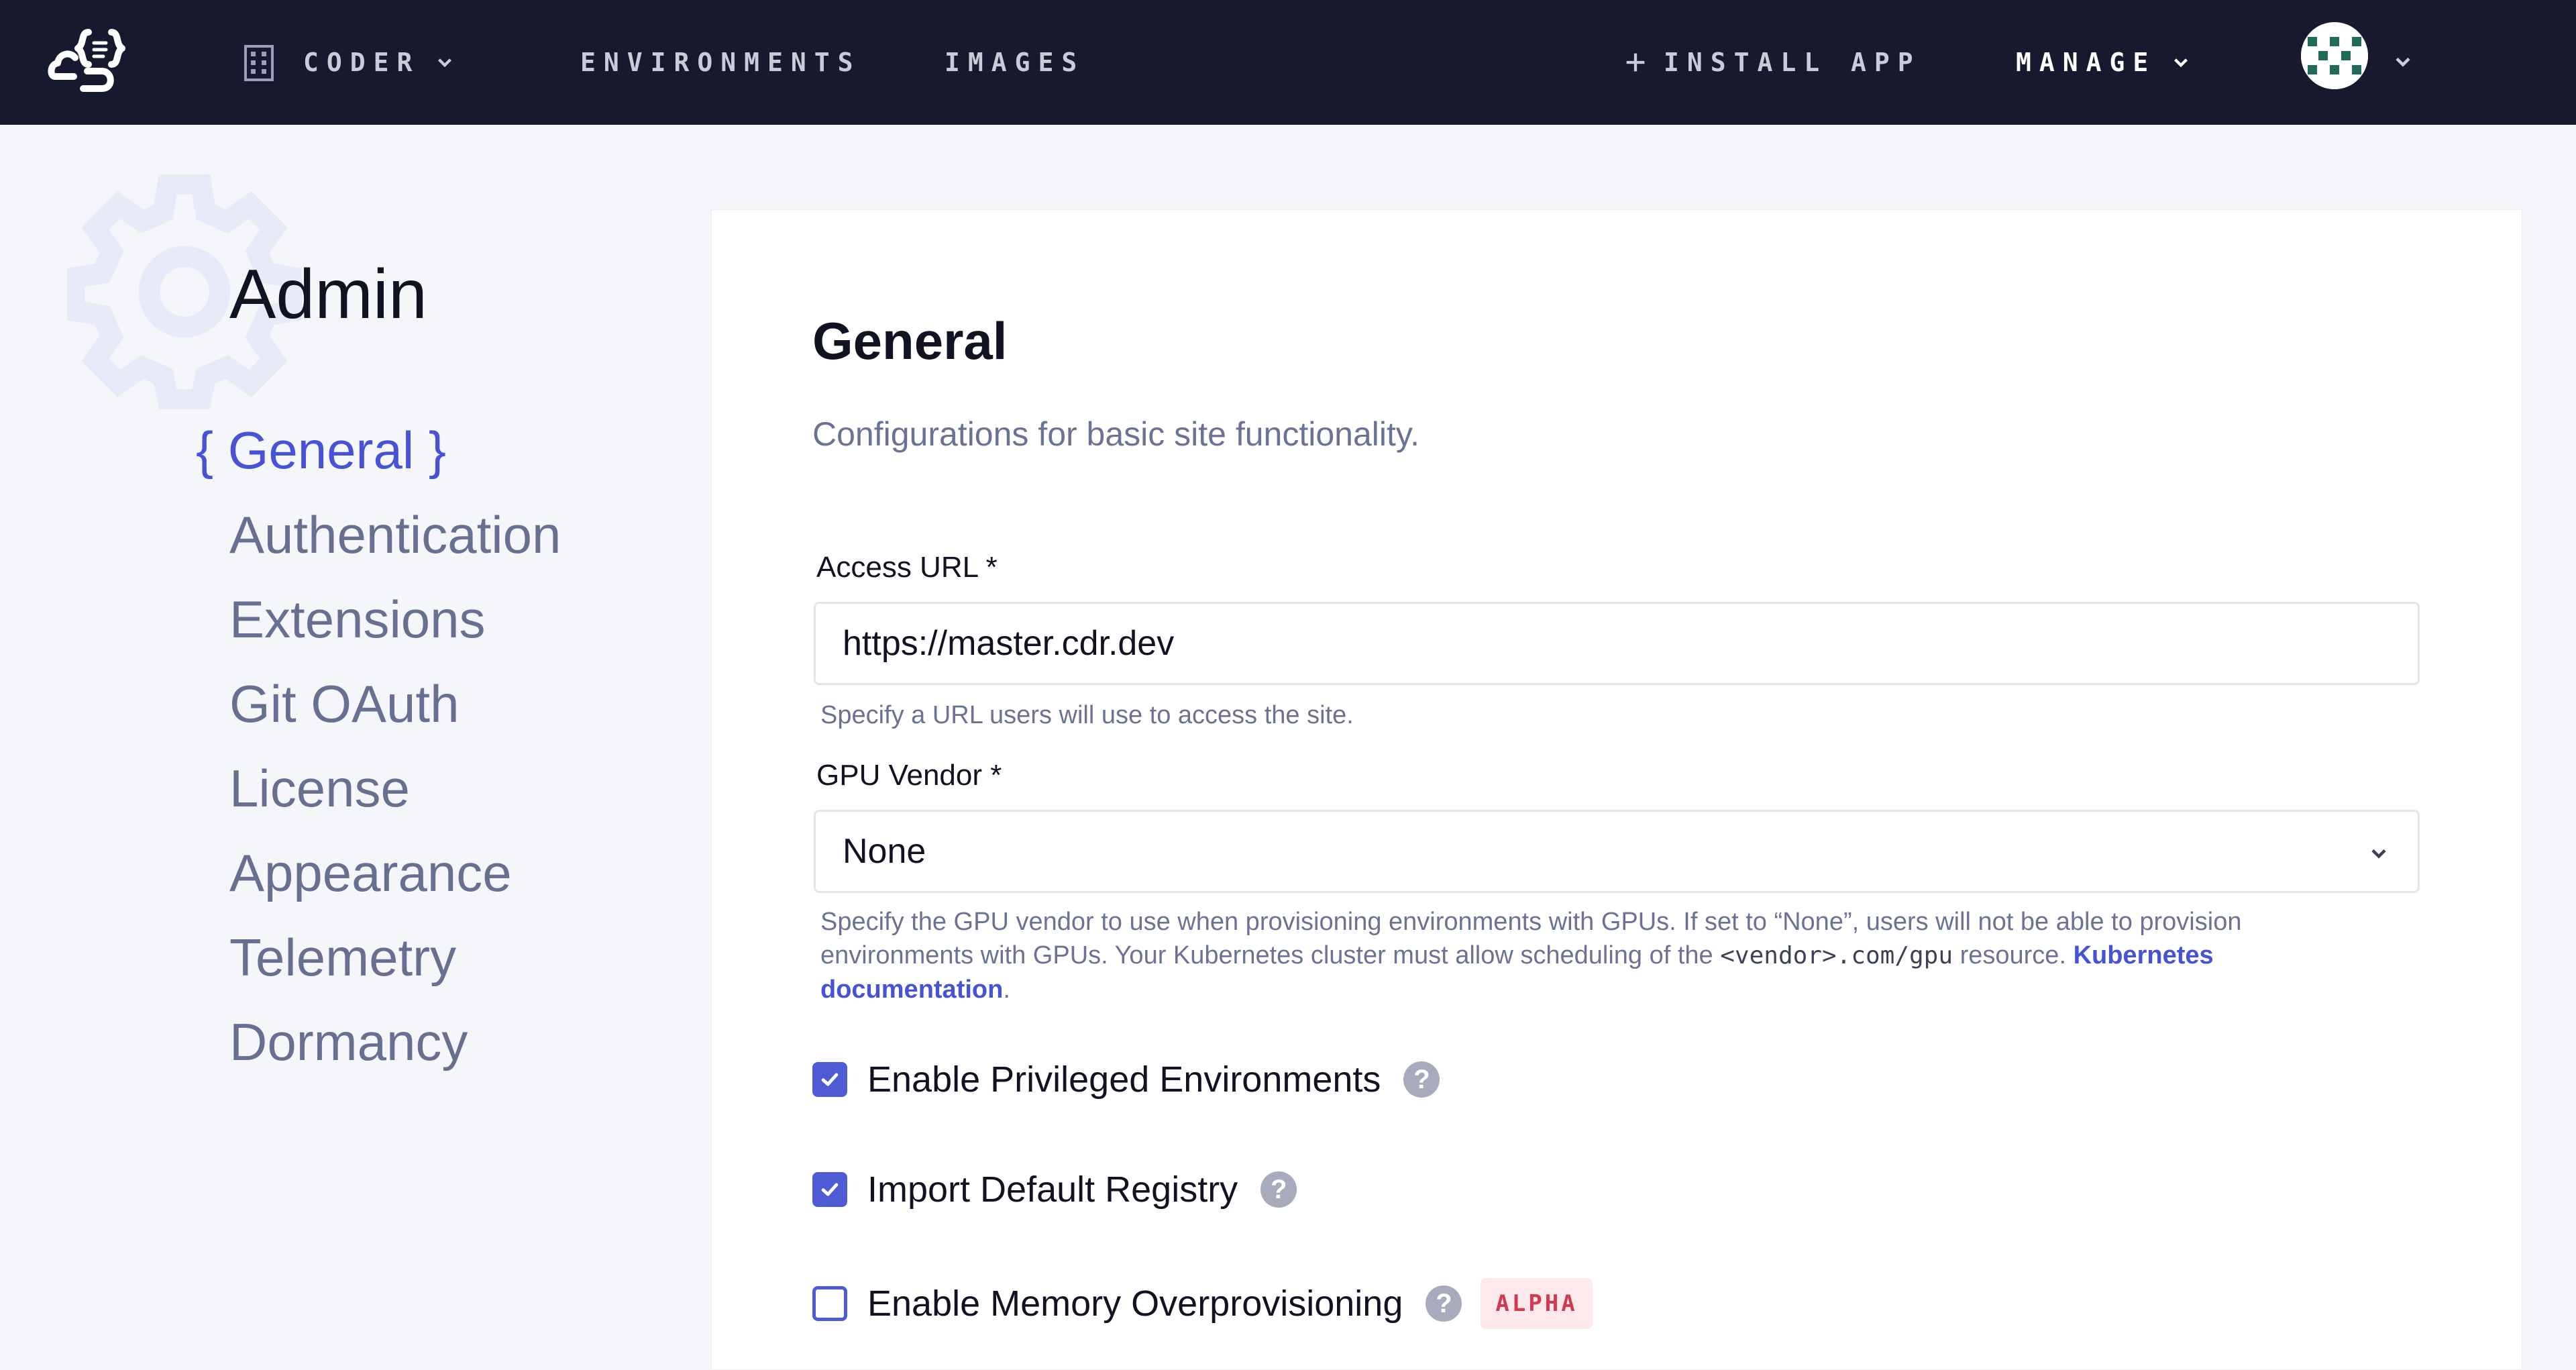 This screenshot has width=2576, height=1370. I want to click on building-icon, so click(259, 63).